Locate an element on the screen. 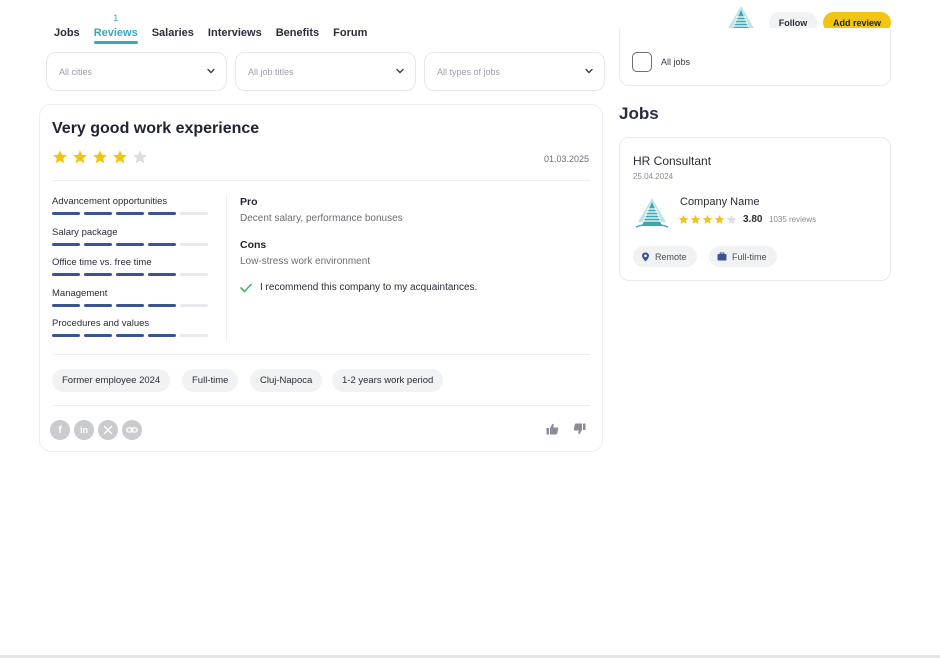 The height and width of the screenshot is (658, 940). job-chip-label: Remote is located at coordinates (671, 256).